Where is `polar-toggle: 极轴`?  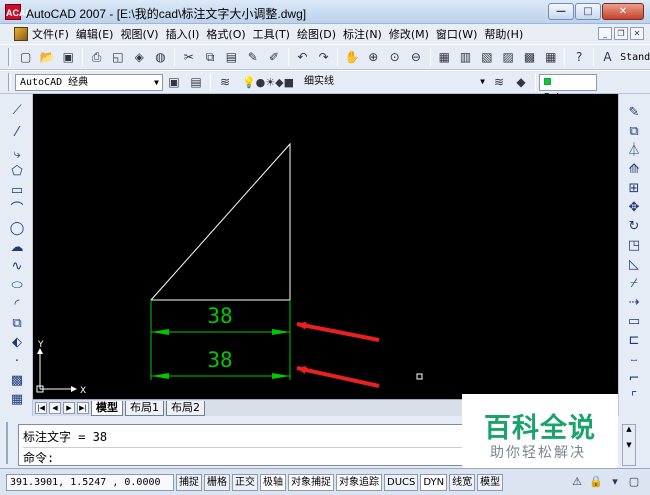
polar-toggle: 极轴 is located at coordinates (273, 482).